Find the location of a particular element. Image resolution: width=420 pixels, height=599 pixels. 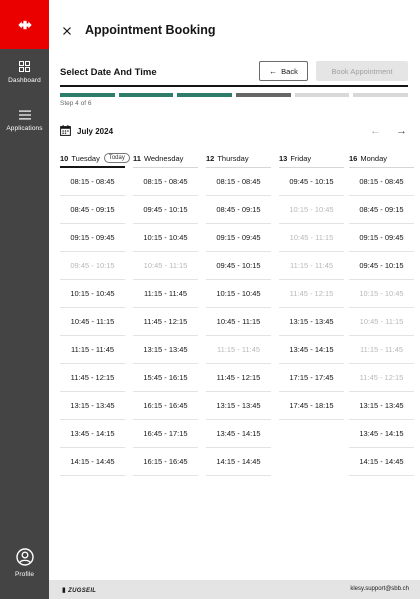

prev-week-button: ← is located at coordinates (375, 131).